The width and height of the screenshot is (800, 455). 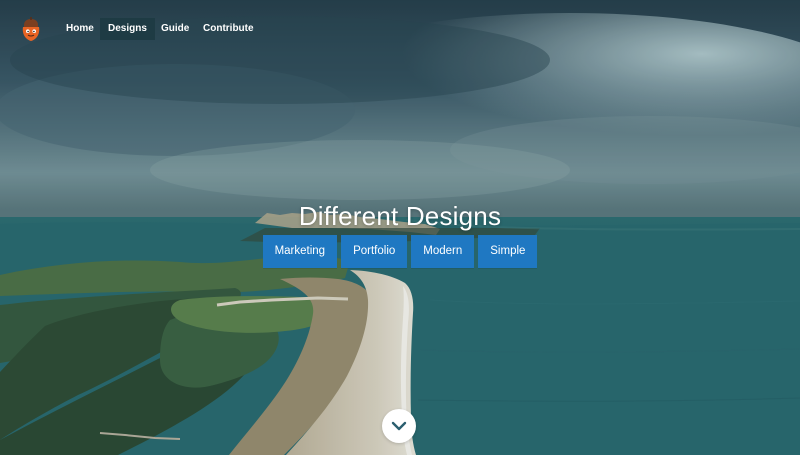 What do you see at coordinates (31, 30) in the screenshot?
I see `acorn-logo-icon` at bounding box center [31, 30].